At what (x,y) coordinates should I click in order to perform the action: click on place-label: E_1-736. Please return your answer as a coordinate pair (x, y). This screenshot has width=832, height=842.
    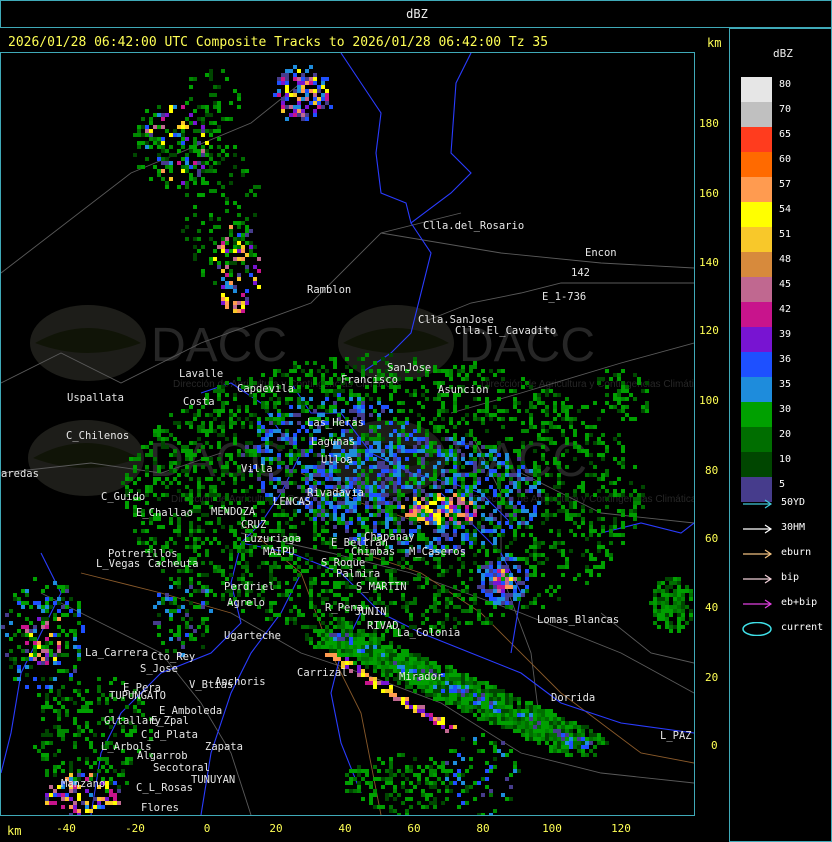
    Looking at the image, I should click on (564, 297).